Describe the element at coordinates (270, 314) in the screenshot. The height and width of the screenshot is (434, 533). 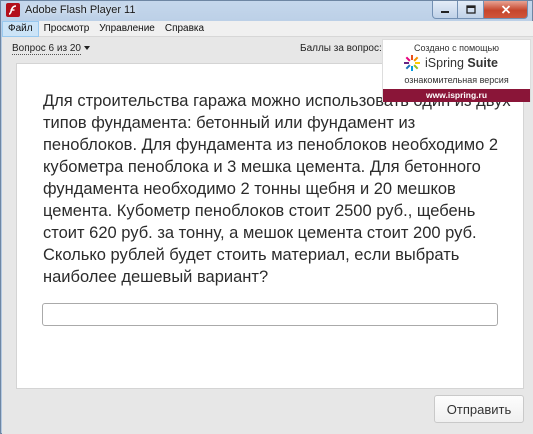
I see `answer-input` at that location.